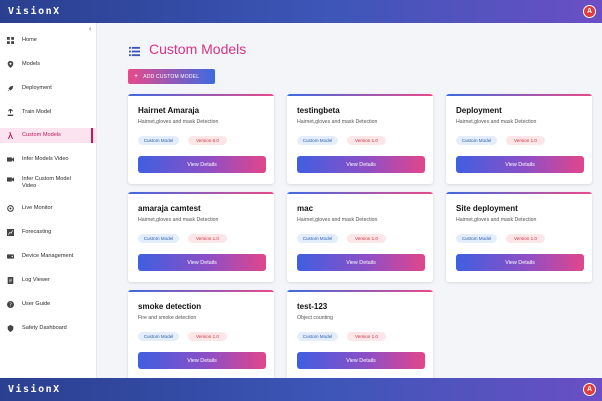  Describe the element at coordinates (169, 208) in the screenshot. I see `card-title: amaraja camtest` at that location.